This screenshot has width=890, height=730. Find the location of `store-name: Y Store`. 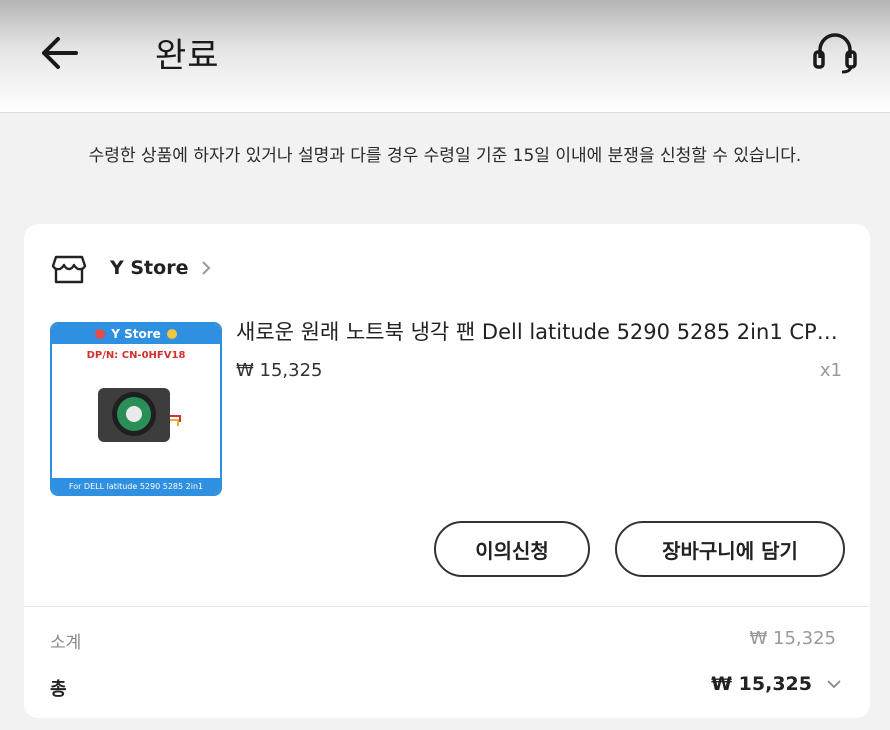

store-name: Y Store is located at coordinates (149, 268).